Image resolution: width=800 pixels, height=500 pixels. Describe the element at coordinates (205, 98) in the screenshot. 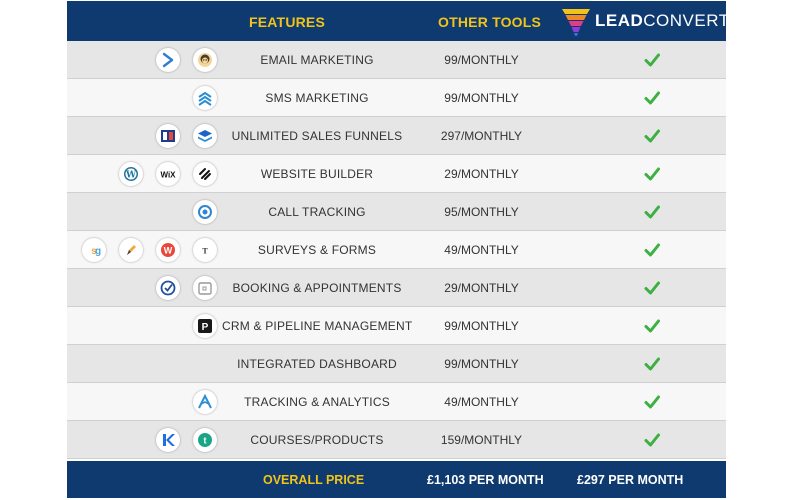

I see `stacked-chevrons-icon` at that location.